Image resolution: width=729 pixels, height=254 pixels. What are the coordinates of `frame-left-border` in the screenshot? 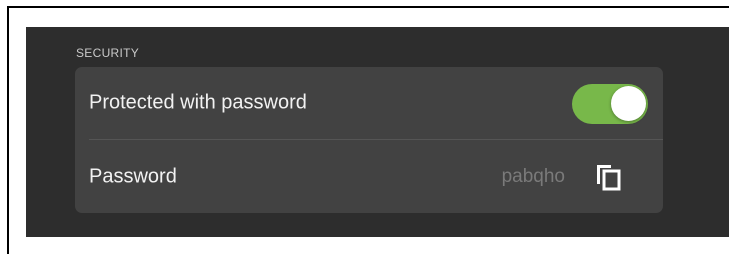 It's located at (8, 130).